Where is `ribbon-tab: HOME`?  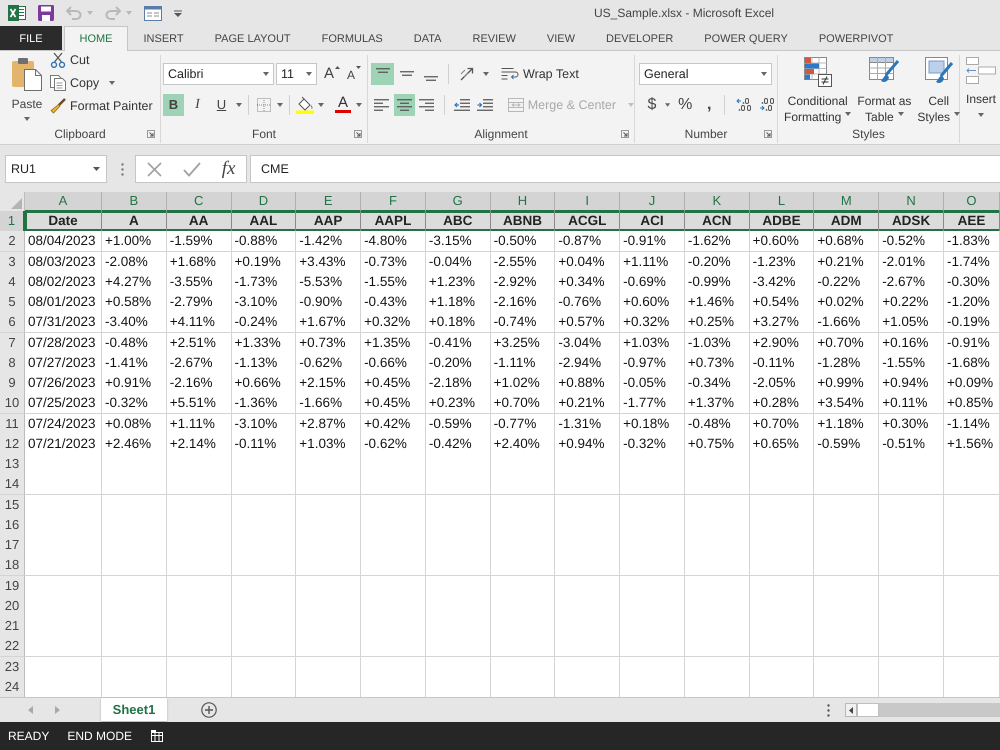
ribbon-tab: HOME is located at coordinates (96, 38).